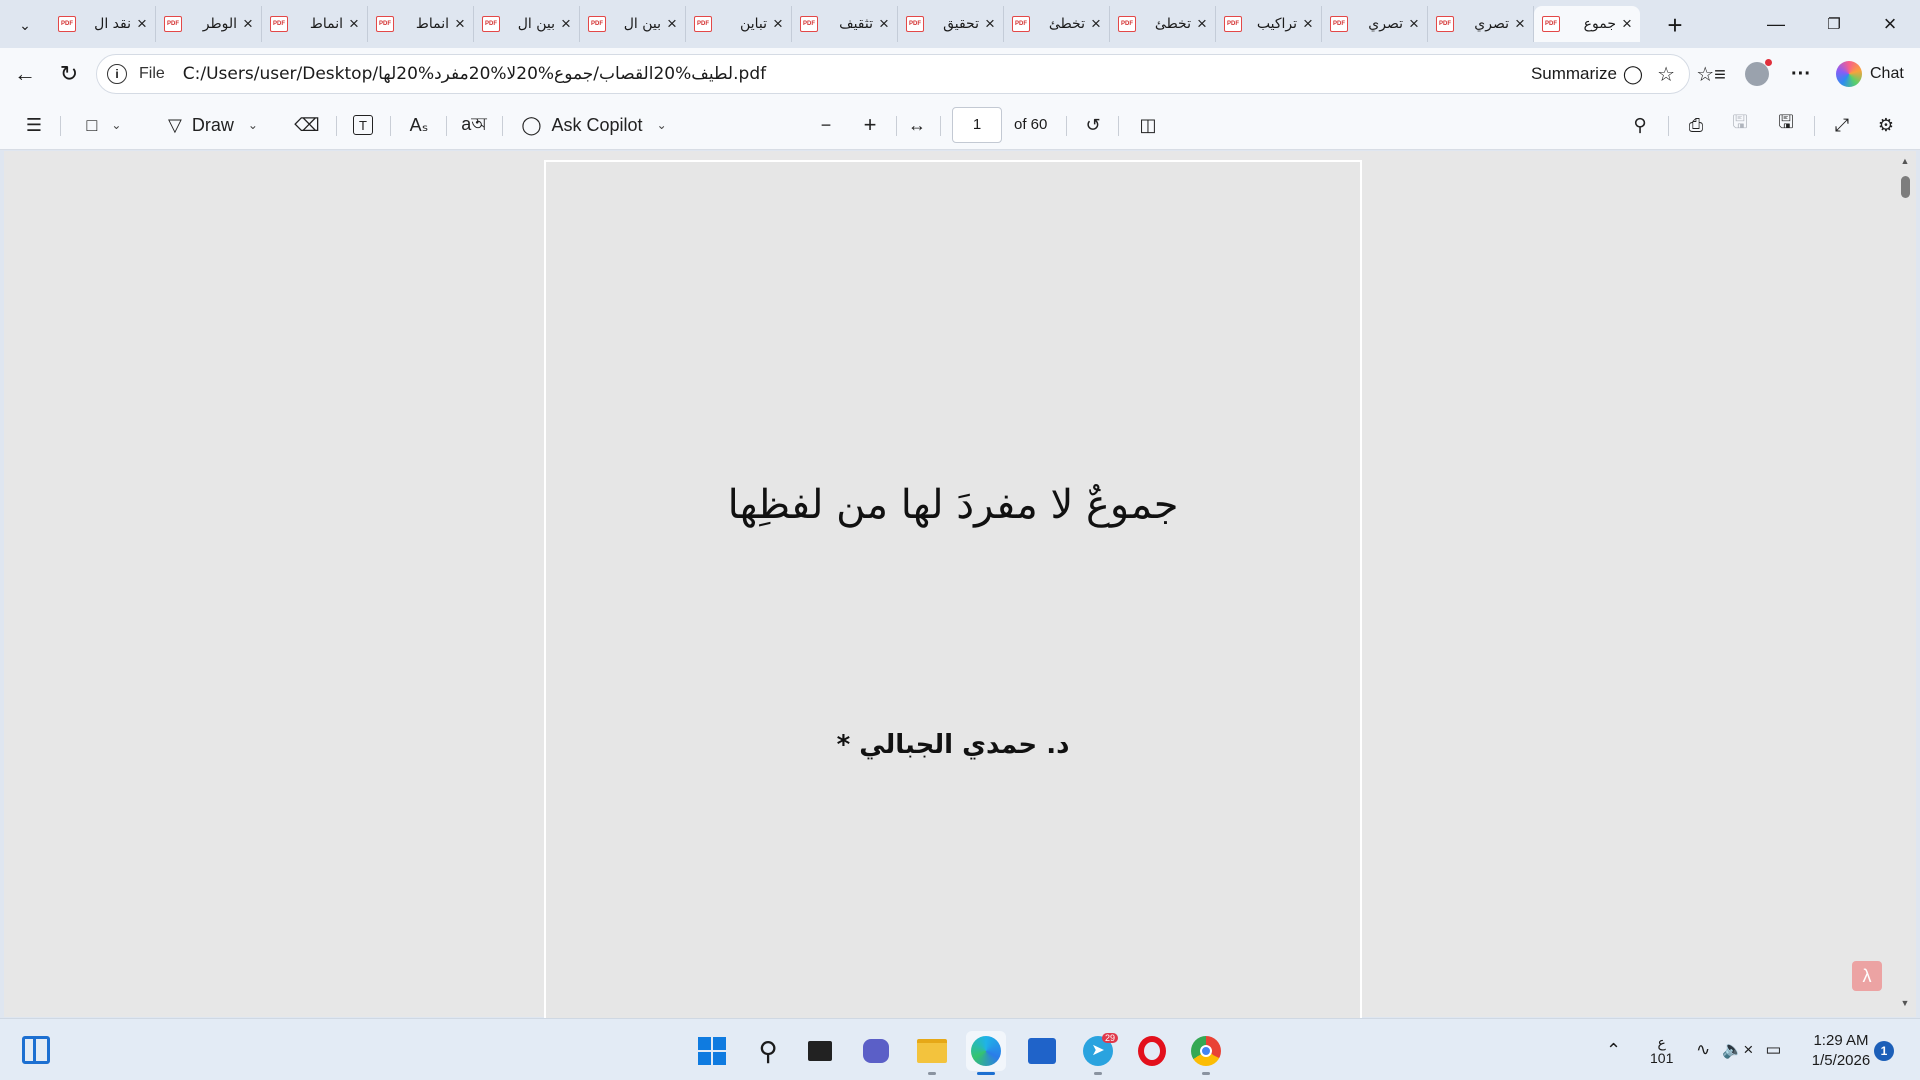 Image resolution: width=1920 pixels, height=1080 pixels. Describe the element at coordinates (213, 125) in the screenshot. I see `draw-button: ▽ Draw ⌄` at that location.